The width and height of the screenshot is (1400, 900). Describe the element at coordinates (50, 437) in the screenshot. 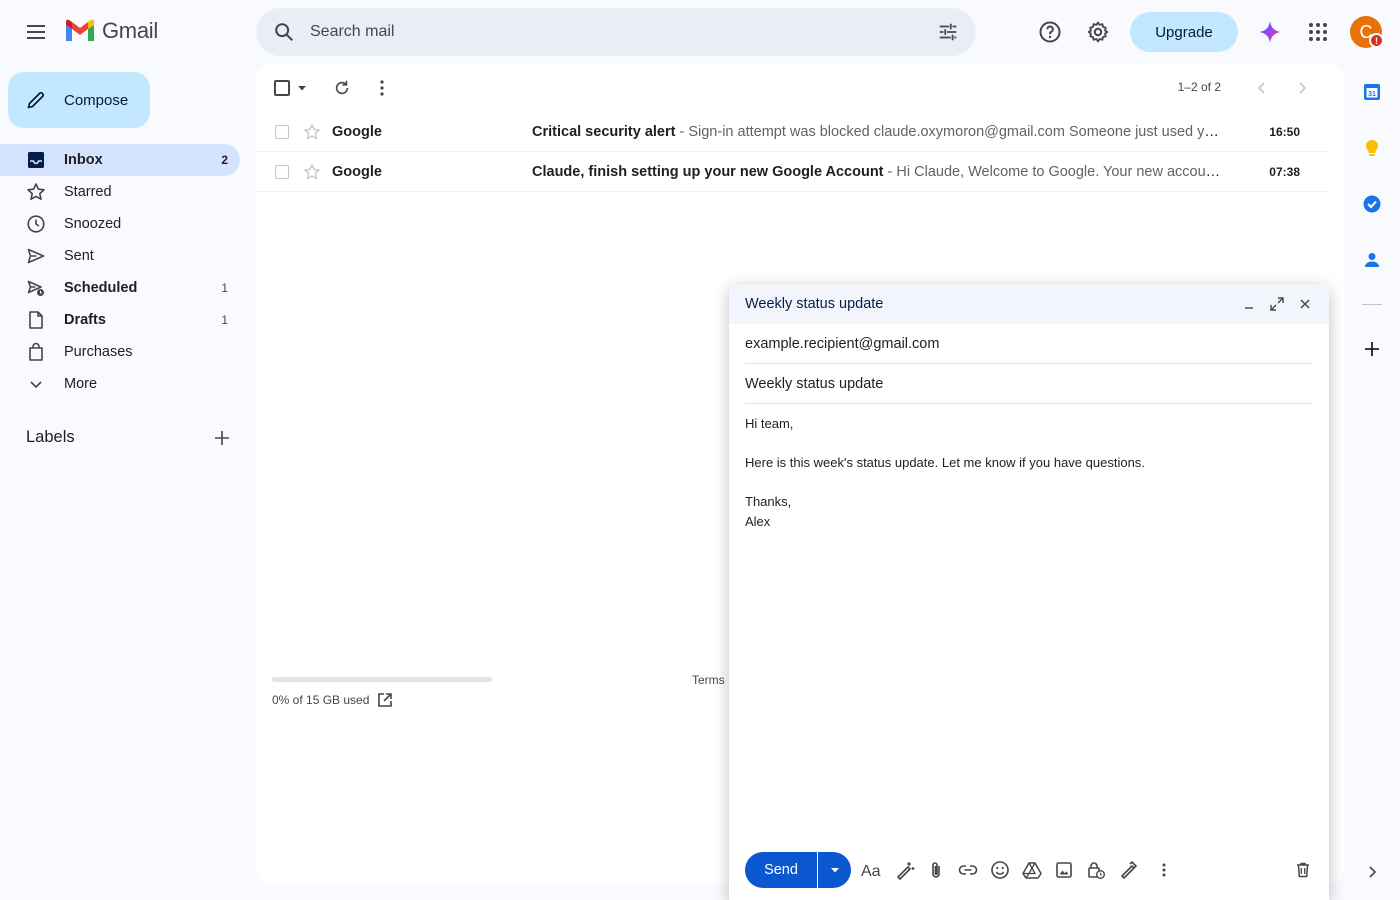

I see `labels-heading: Labels` at that location.